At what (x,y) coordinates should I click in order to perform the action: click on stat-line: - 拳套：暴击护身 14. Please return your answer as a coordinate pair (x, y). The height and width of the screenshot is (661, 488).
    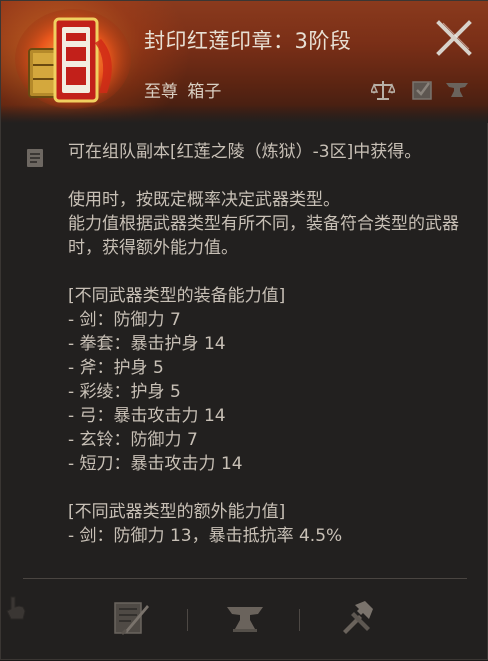
    Looking at the image, I should click on (147, 344).